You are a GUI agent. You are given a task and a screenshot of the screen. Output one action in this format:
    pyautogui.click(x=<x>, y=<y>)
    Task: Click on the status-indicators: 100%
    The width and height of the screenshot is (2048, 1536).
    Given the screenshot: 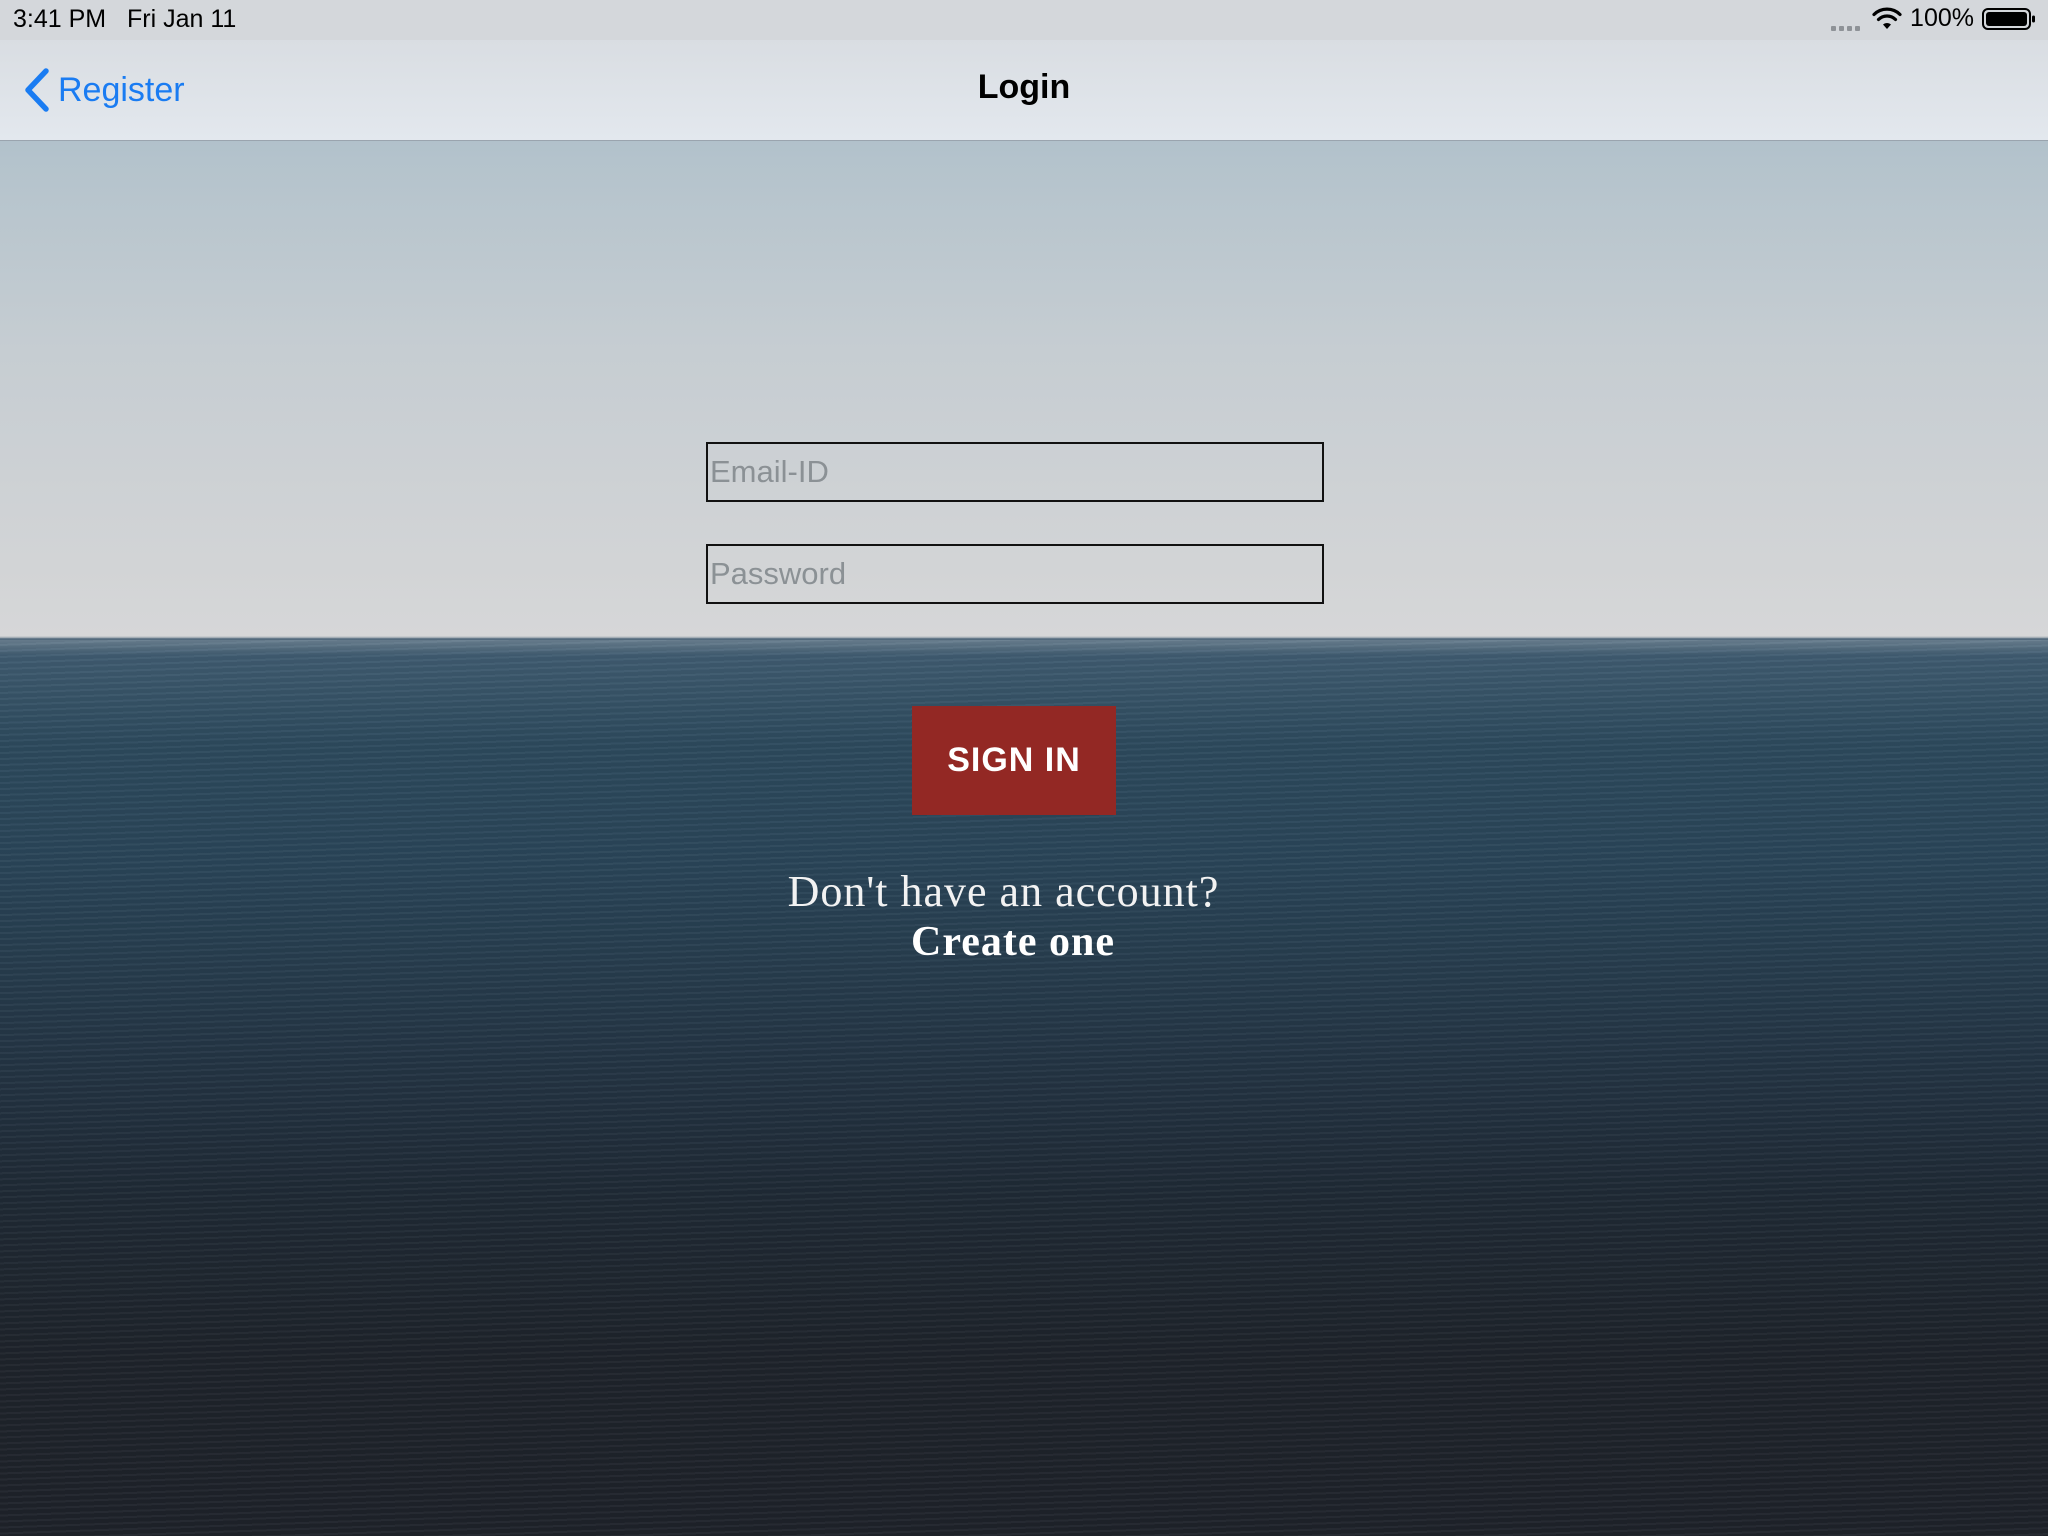 What is the action you would take?
    pyautogui.click(x=1933, y=18)
    